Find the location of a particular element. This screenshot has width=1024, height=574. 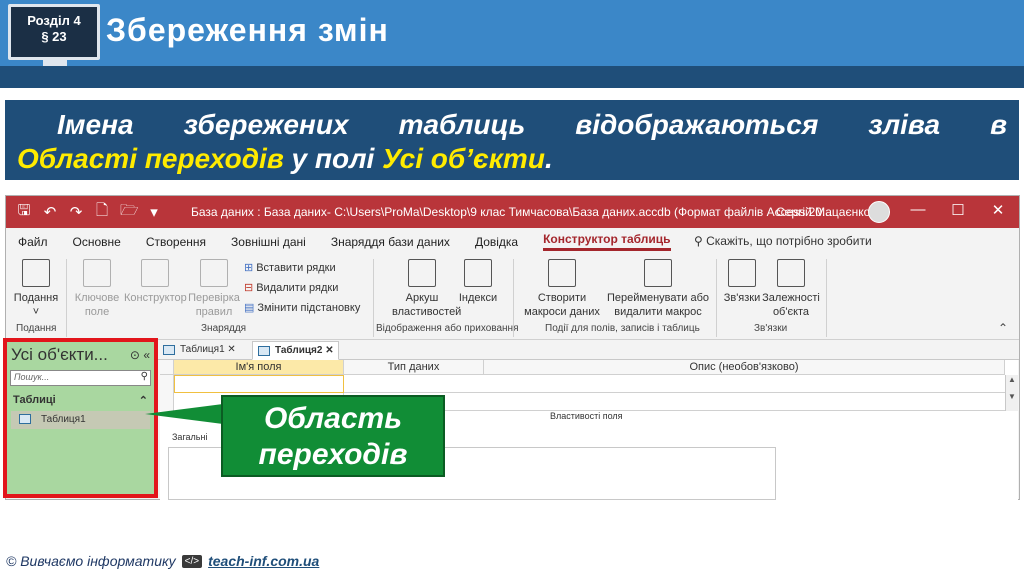

tab-create: Створення is located at coordinates (176, 242).